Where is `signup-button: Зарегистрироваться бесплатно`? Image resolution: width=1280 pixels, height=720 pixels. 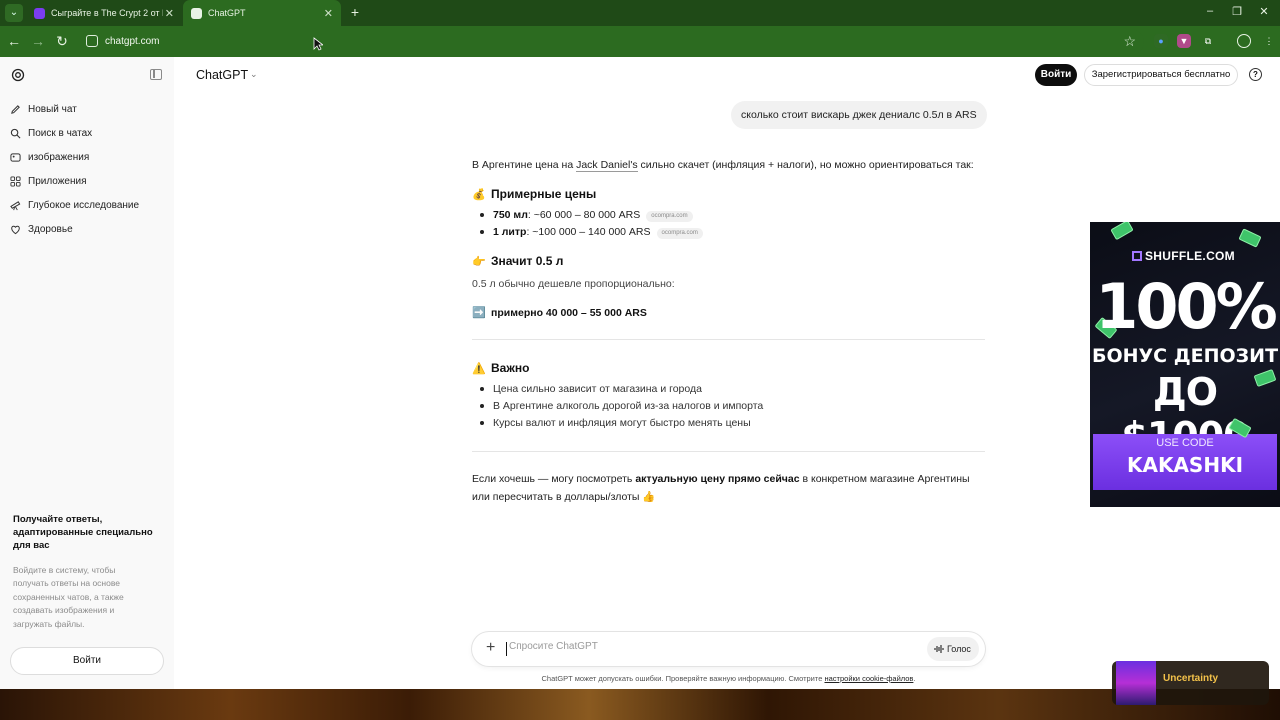
signup-button: Зарегистрироваться бесплатно is located at coordinates (1161, 75).